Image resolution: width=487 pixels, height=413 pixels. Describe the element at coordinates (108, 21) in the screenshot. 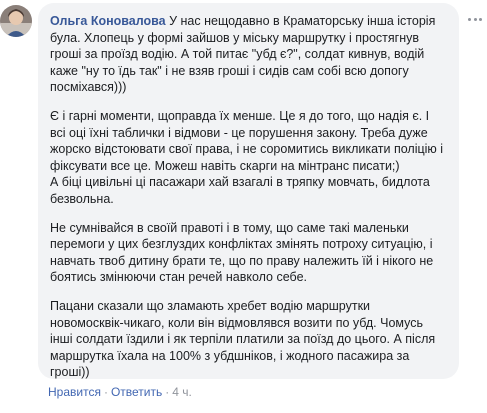

I see `comment-author-link: Ольга Коновалова` at that location.